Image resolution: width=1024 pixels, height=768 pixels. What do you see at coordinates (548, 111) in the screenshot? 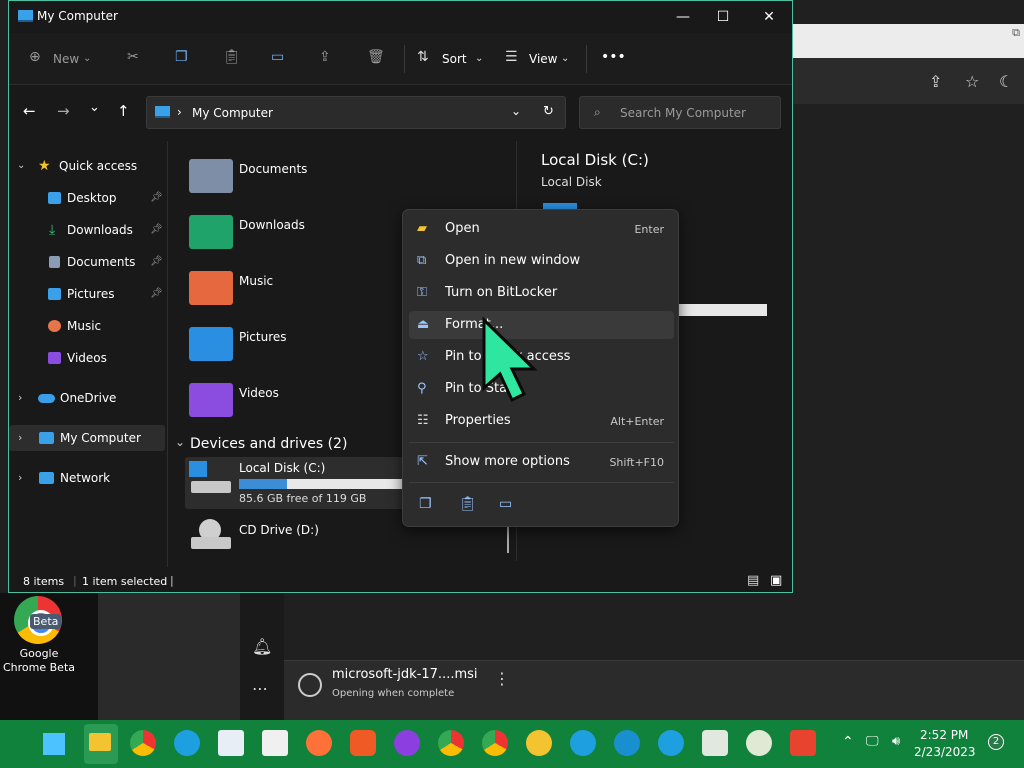
I see `refresh-icon: ↻` at bounding box center [548, 111].